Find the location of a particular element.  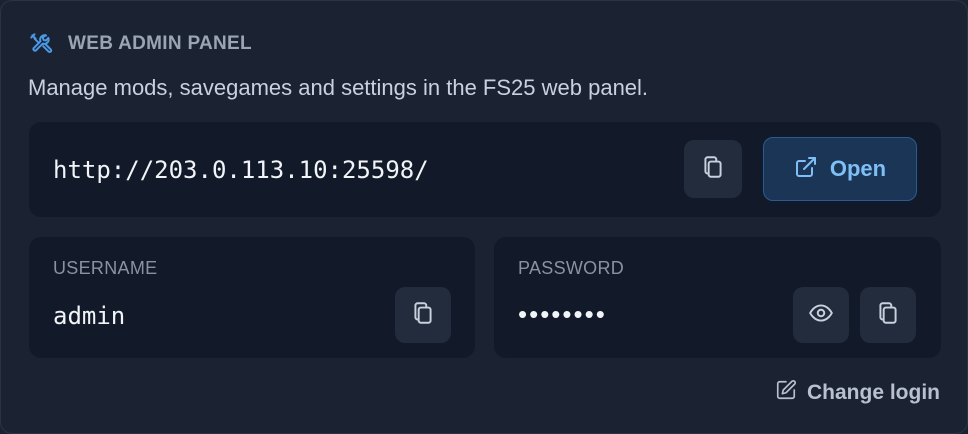

password-value-masked: •••••••• is located at coordinates (562, 314).